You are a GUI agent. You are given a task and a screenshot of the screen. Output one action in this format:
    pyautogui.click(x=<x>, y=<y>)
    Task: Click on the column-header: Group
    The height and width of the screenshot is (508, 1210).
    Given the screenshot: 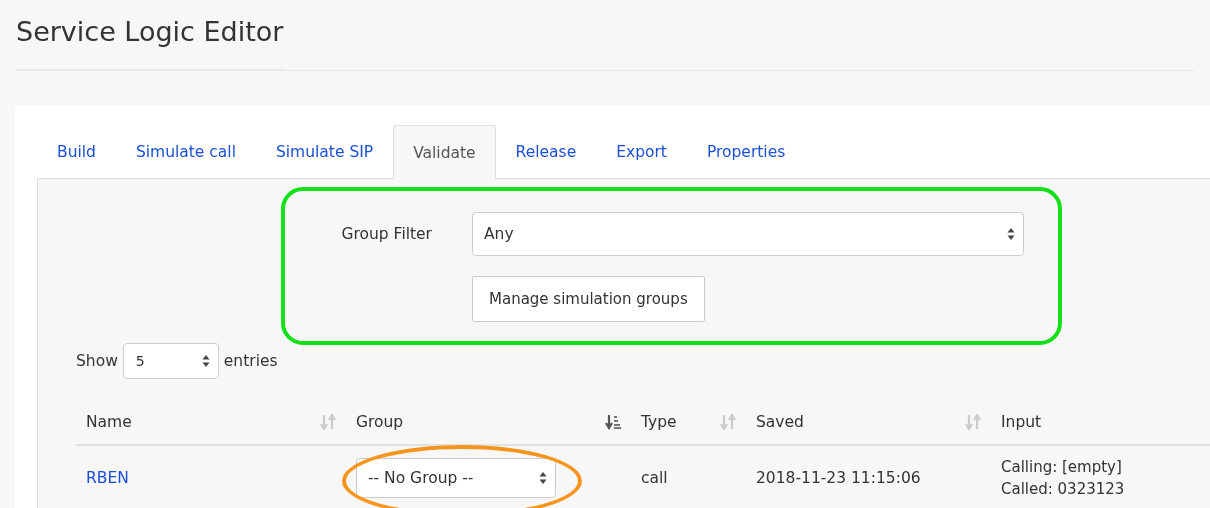 What is the action you would take?
    pyautogui.click(x=488, y=422)
    